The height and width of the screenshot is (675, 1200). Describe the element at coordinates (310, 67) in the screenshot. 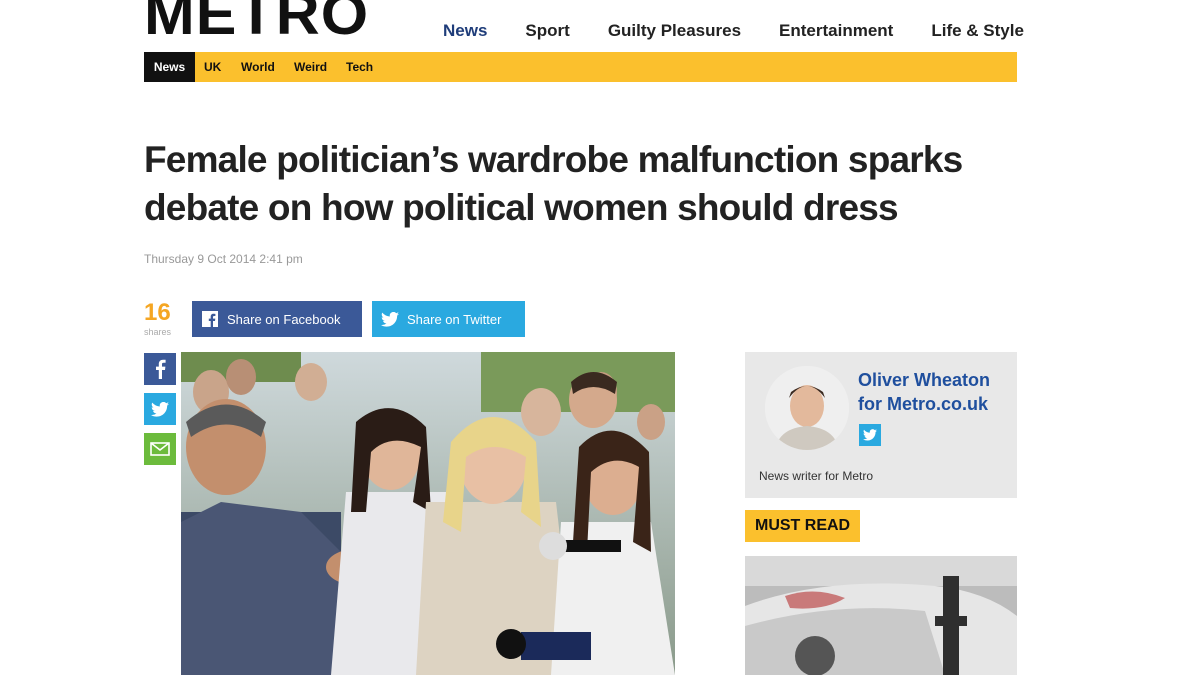

I see `sub-nav-weird: Weird` at that location.